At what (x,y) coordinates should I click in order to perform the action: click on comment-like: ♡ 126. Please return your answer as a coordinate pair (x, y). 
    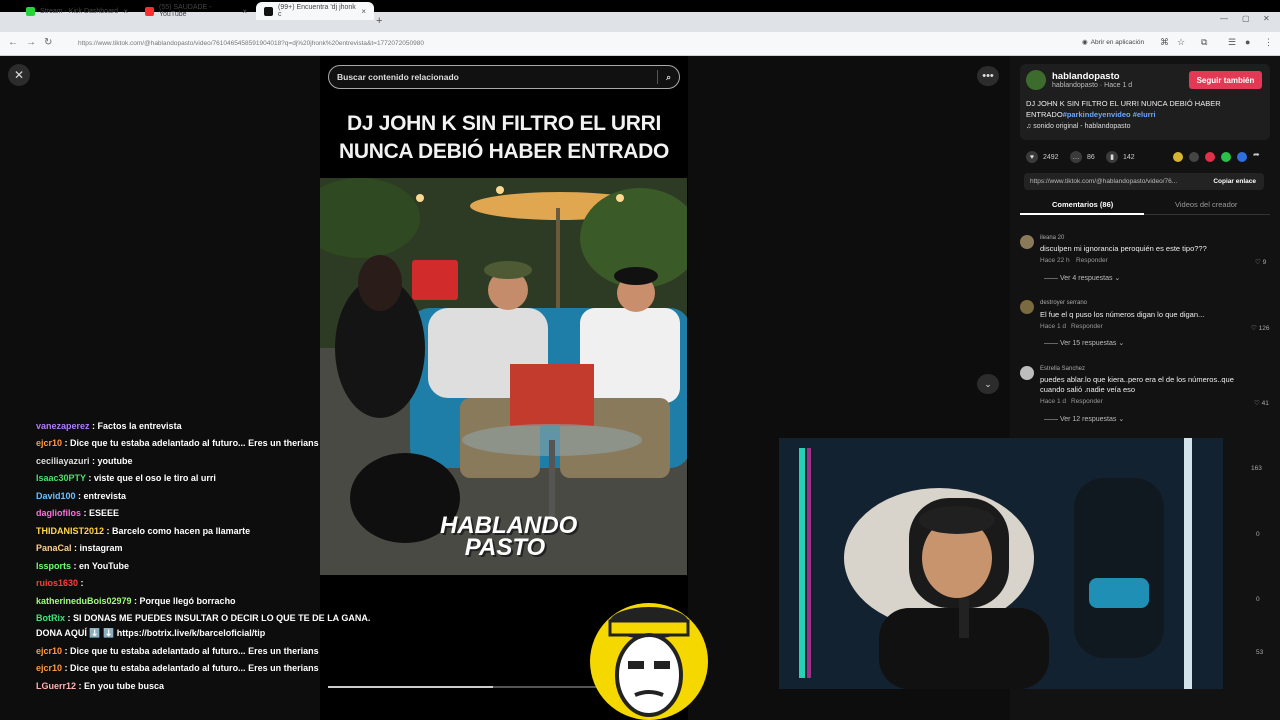
    Looking at the image, I should click on (1260, 328).